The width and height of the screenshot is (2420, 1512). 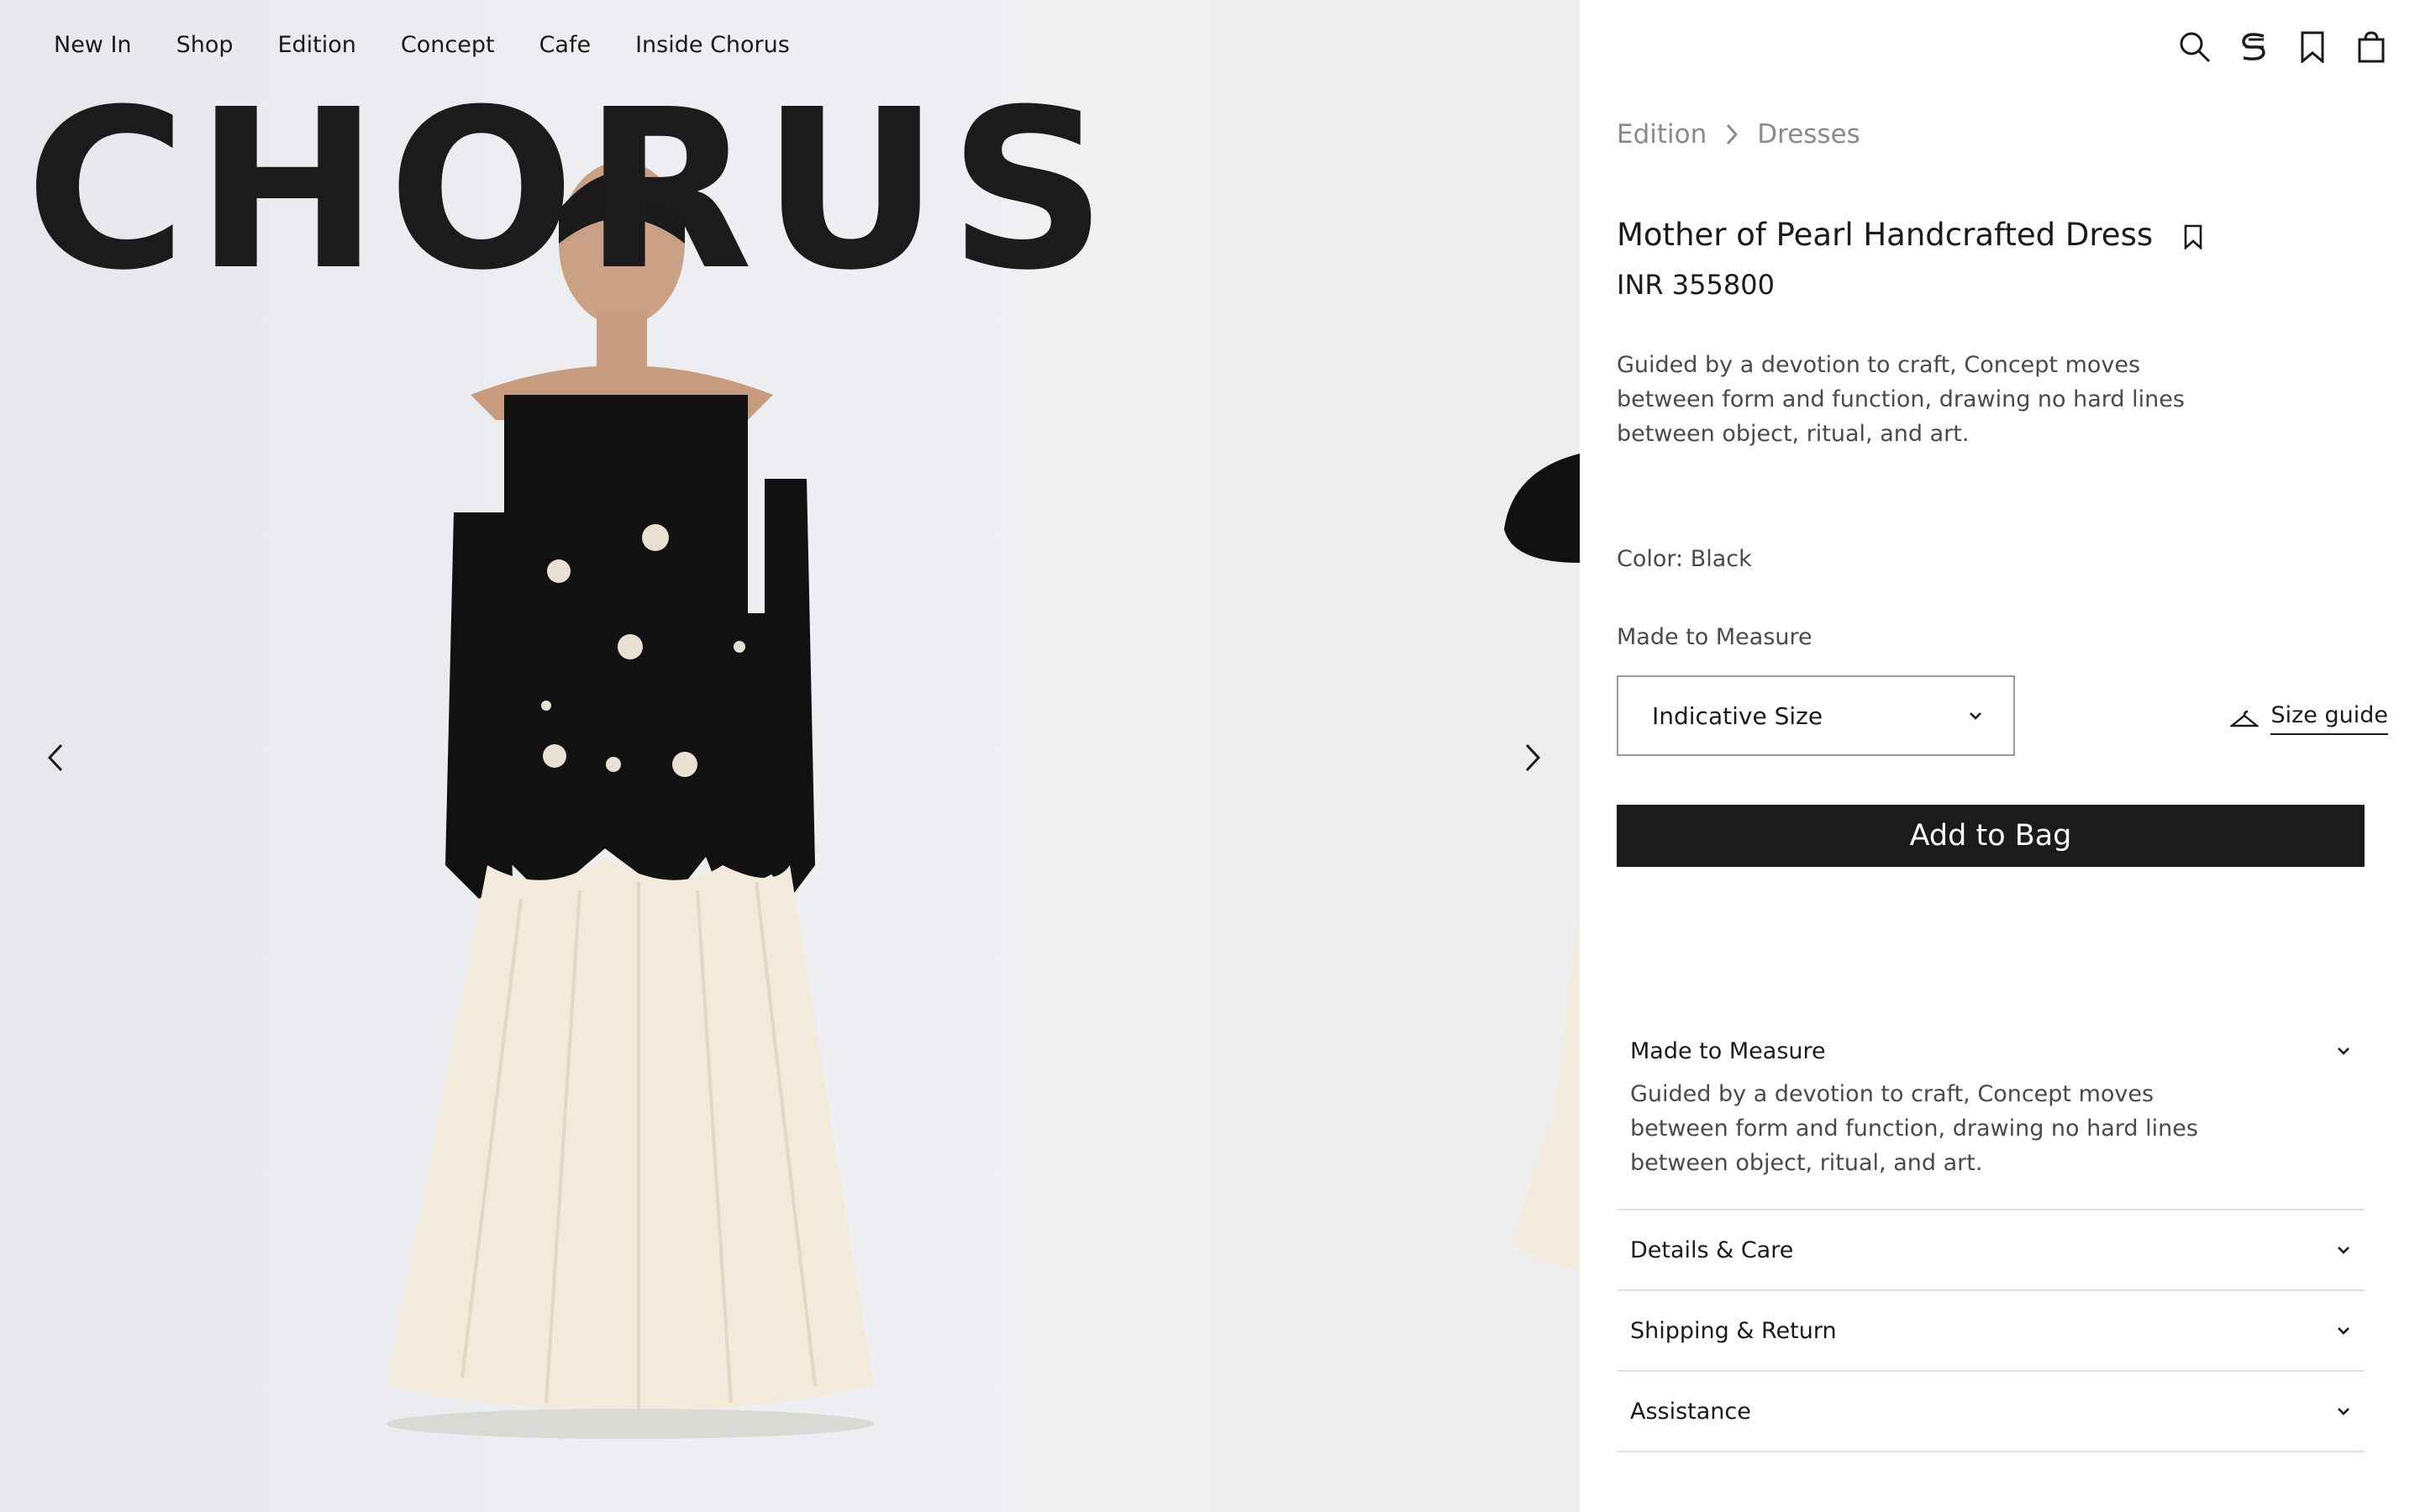 I want to click on hanger-icon, so click(x=2245, y=718).